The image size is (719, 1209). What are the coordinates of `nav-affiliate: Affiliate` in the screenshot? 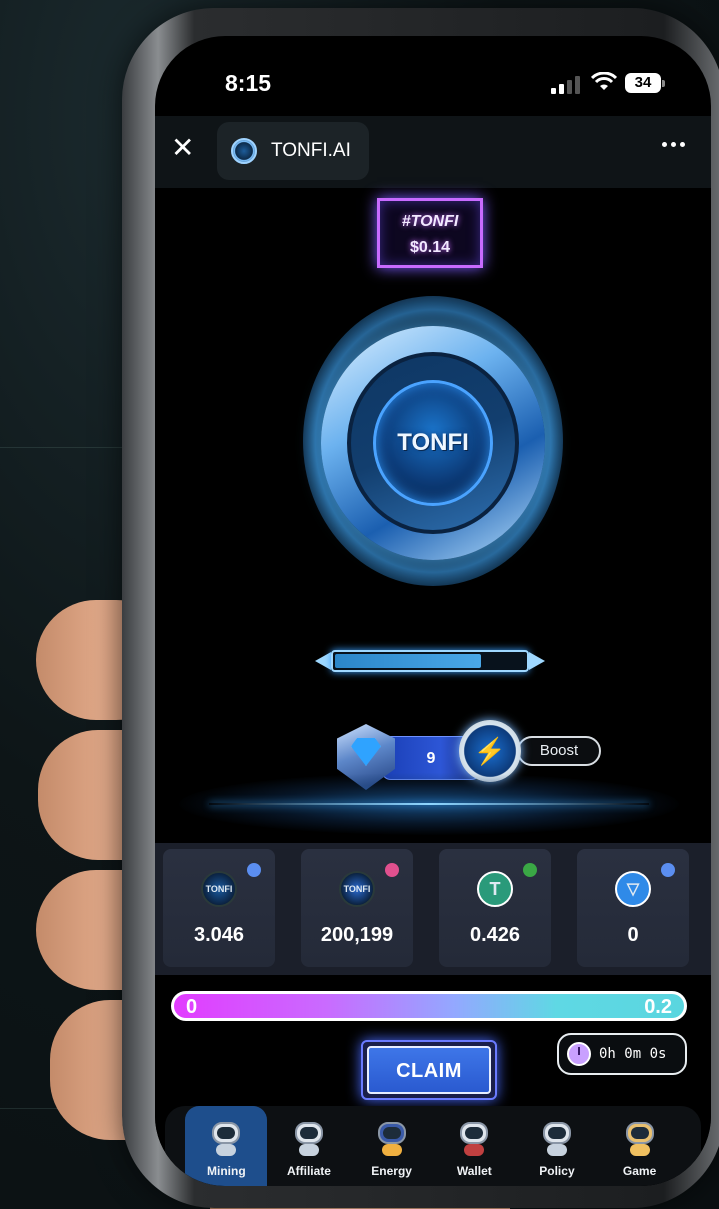 It's located at (309, 1146).